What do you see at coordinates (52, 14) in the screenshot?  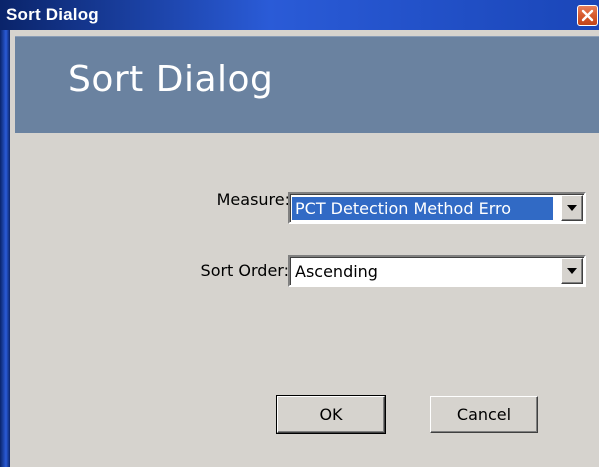 I see `window-title: Sort Dialog` at bounding box center [52, 14].